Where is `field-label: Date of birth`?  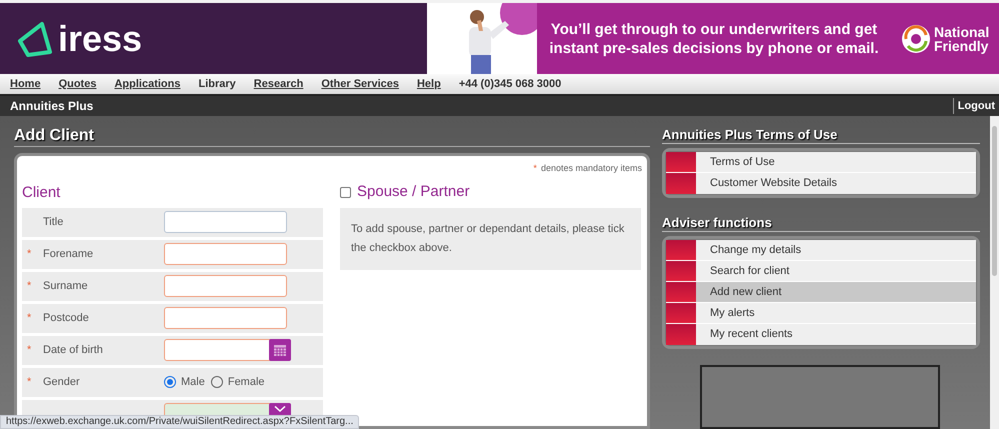 field-label: Date of birth is located at coordinates (73, 350).